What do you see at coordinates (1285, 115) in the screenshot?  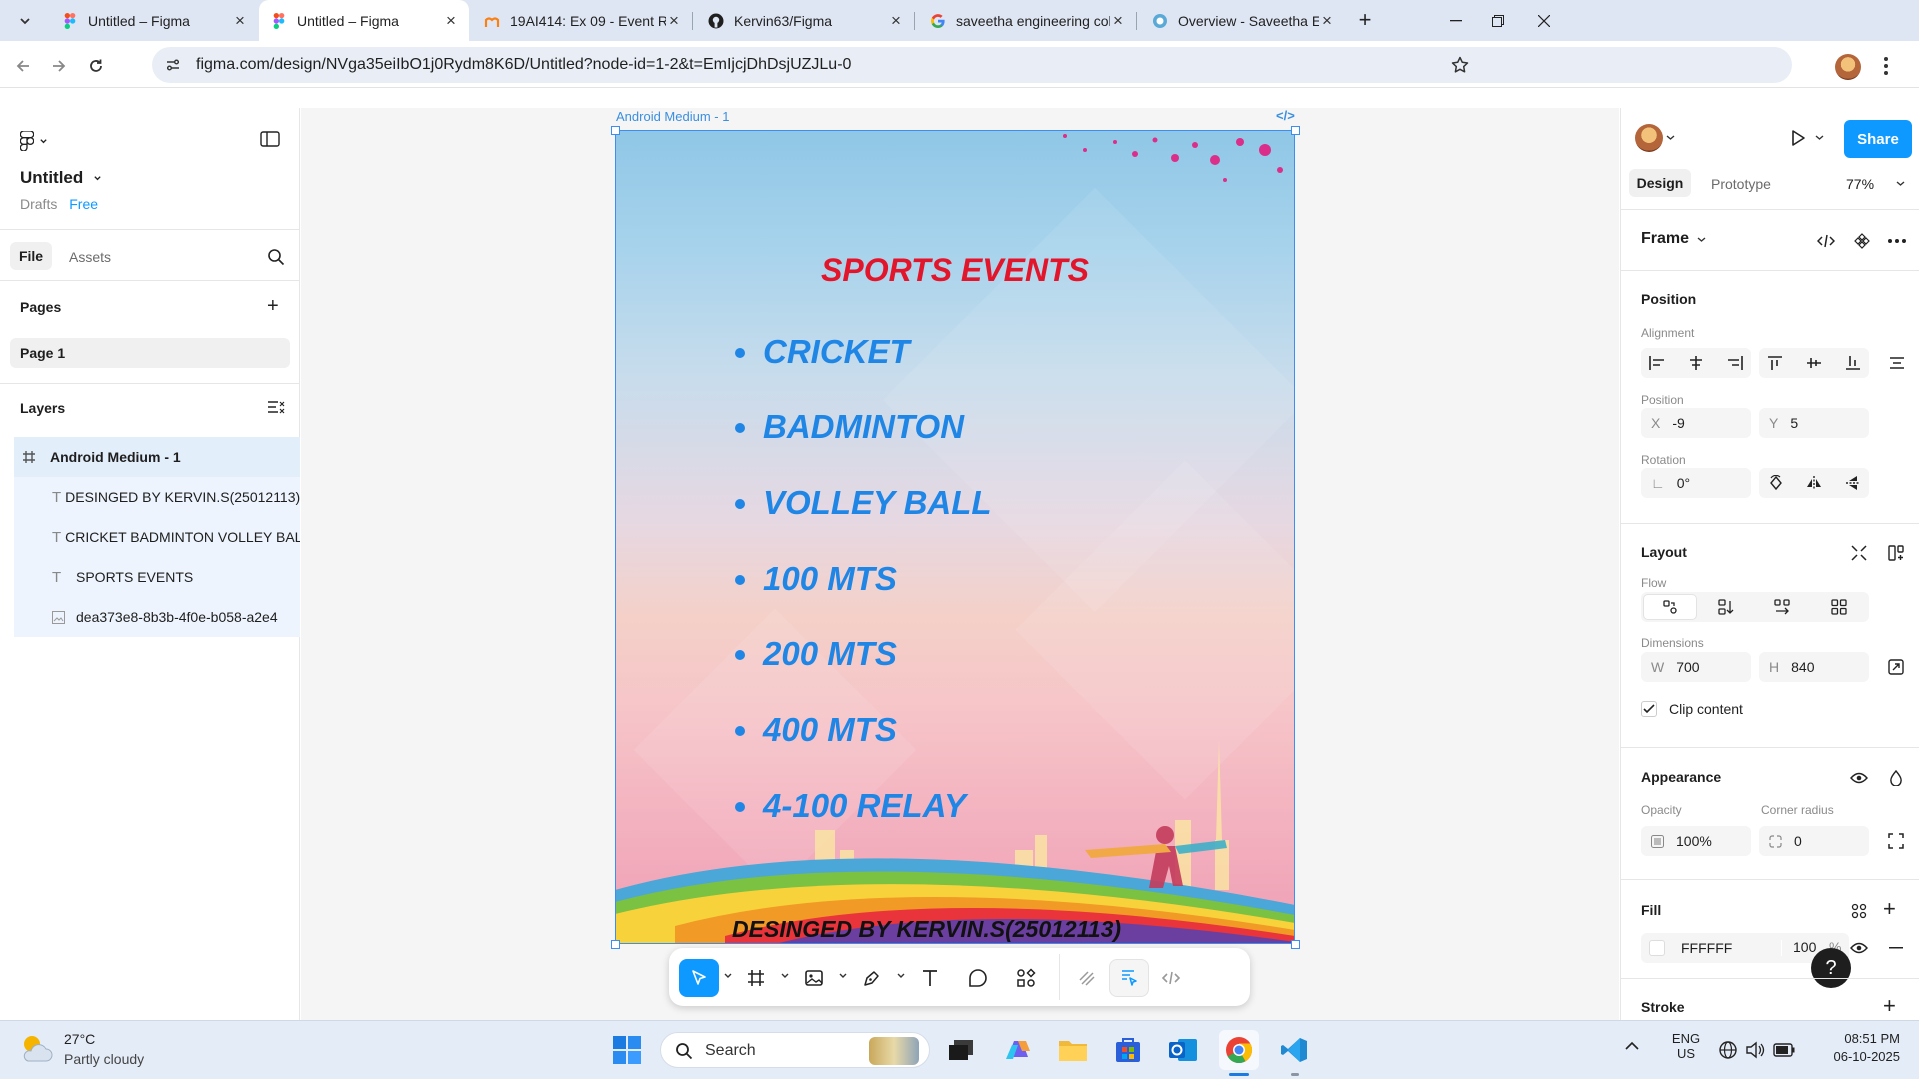 I see `dev-mode-code-icon: </>` at bounding box center [1285, 115].